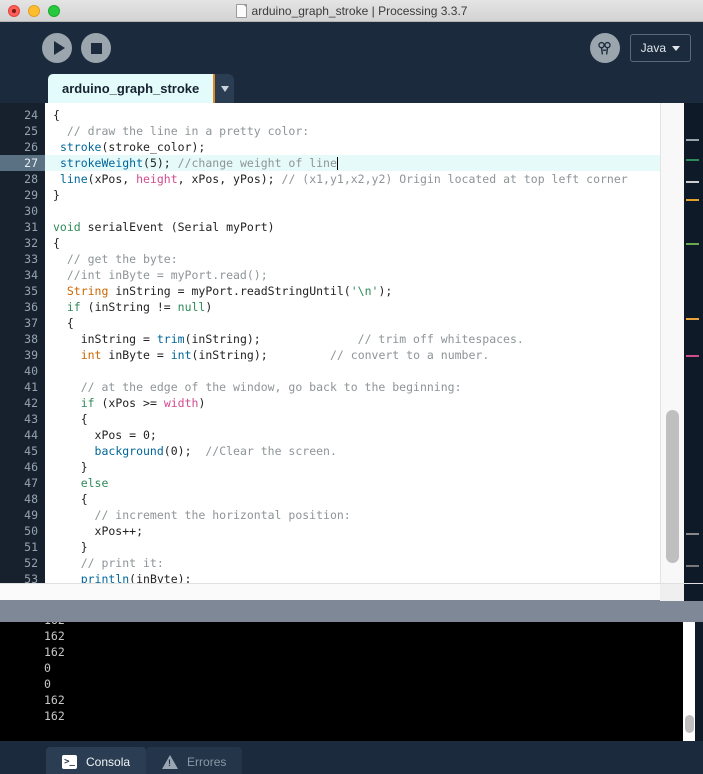 The width and height of the screenshot is (703, 774). I want to click on code-token: (stroke_color);, so click(153, 147).